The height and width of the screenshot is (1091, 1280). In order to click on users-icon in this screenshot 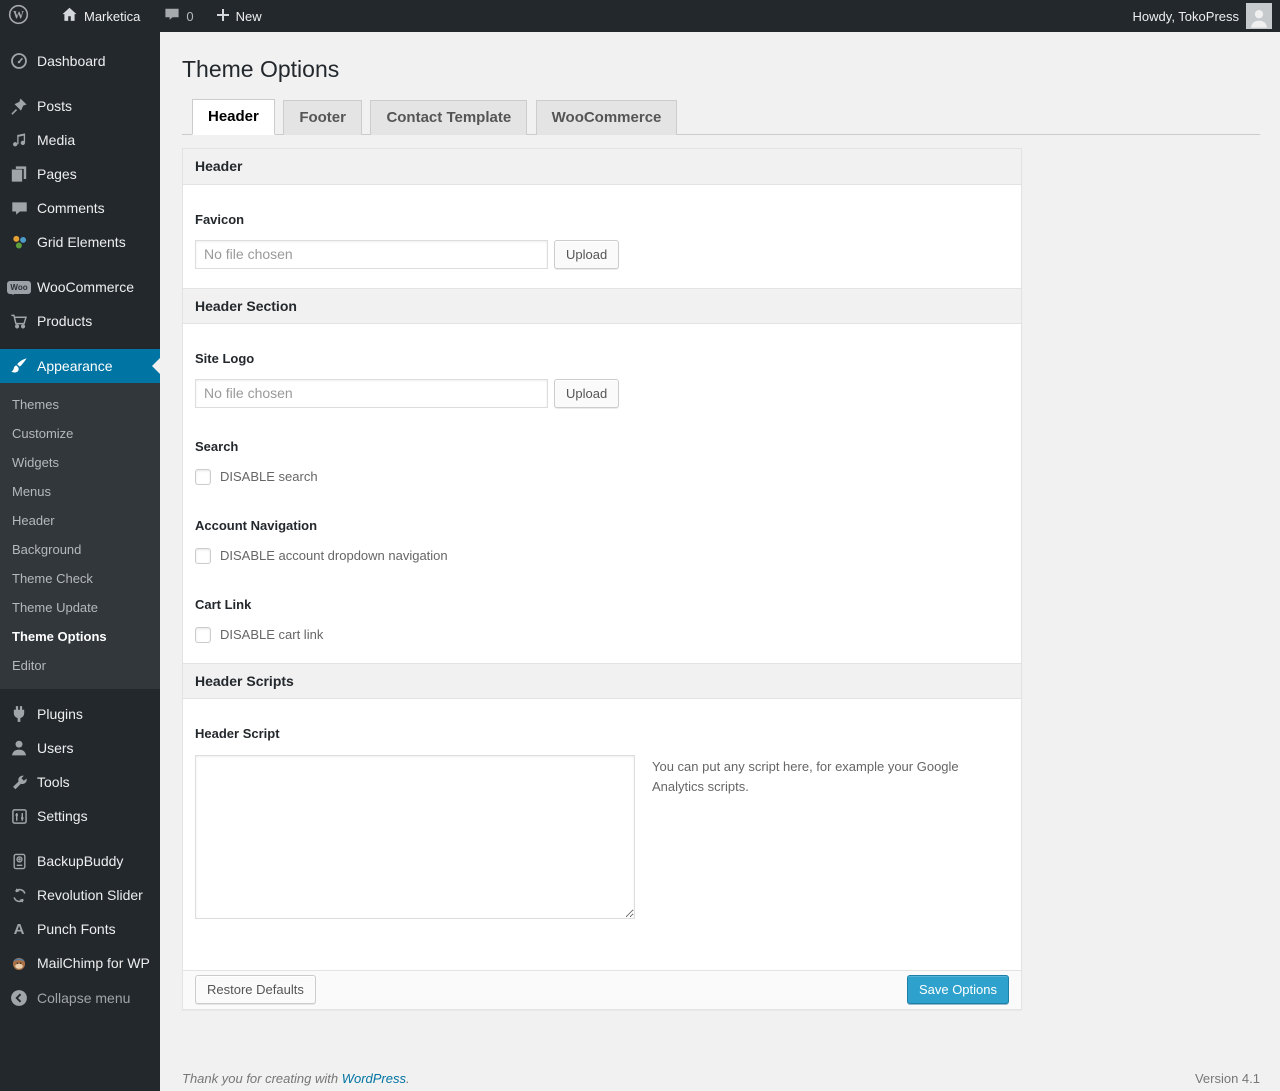, I will do `click(19, 748)`.